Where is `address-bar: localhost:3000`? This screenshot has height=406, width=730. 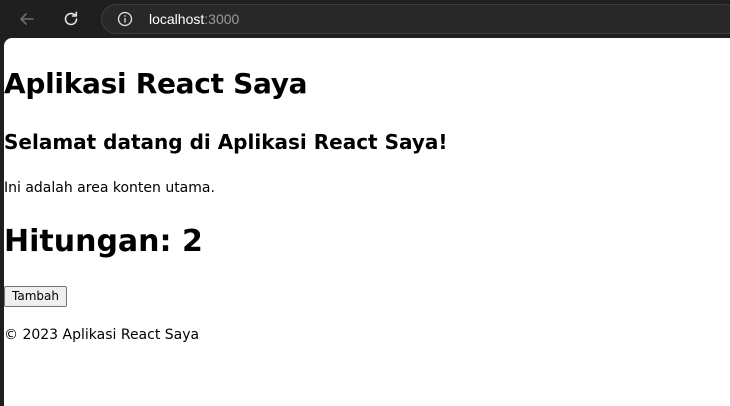 address-bar: localhost:3000 is located at coordinates (415, 19).